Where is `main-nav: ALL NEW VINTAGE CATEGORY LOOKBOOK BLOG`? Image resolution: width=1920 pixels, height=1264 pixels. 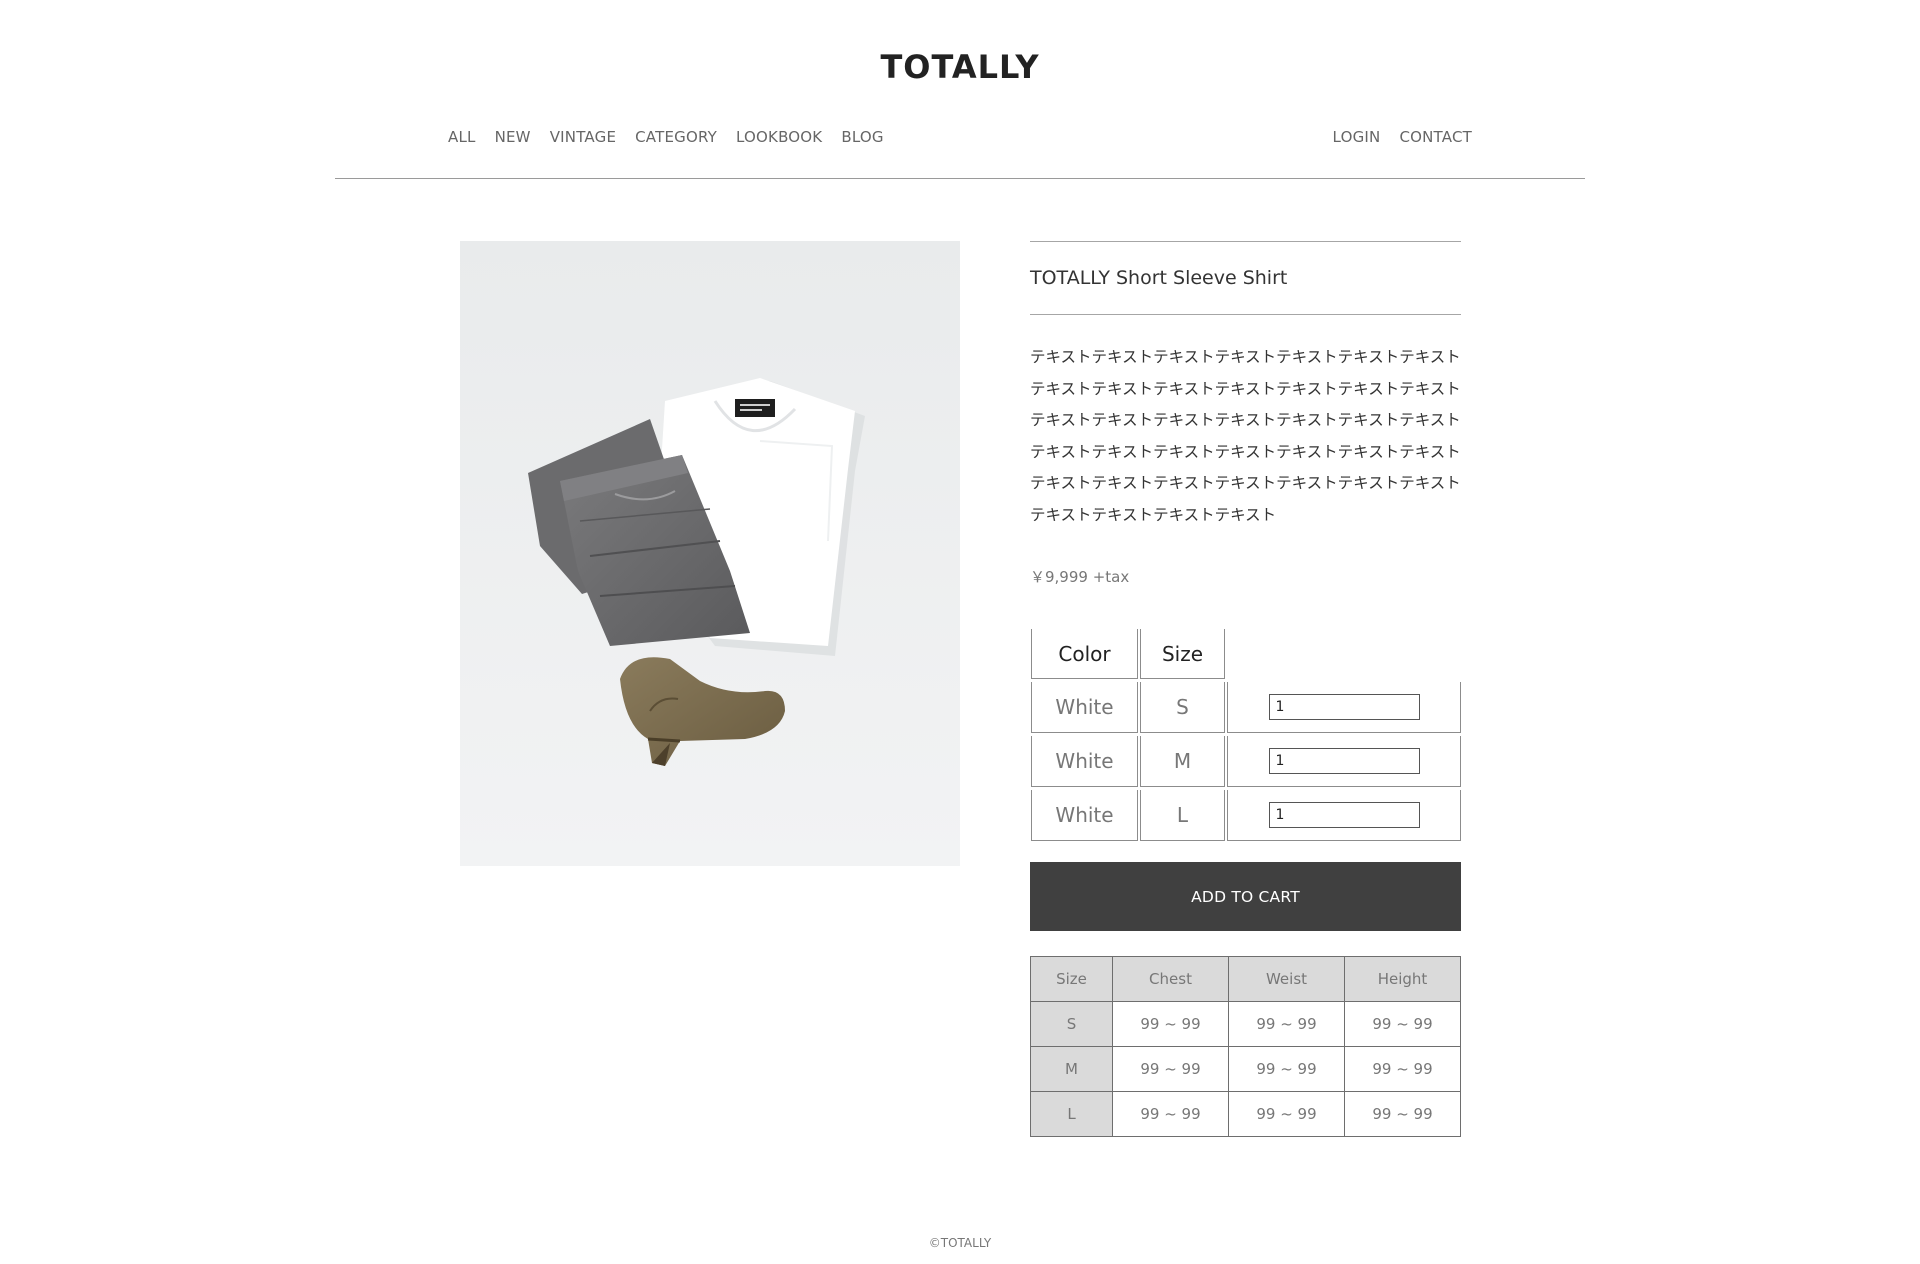
main-nav: ALL NEW VINTAGE CATEGORY LOOKBOOK BLOG is located at coordinates (666, 137).